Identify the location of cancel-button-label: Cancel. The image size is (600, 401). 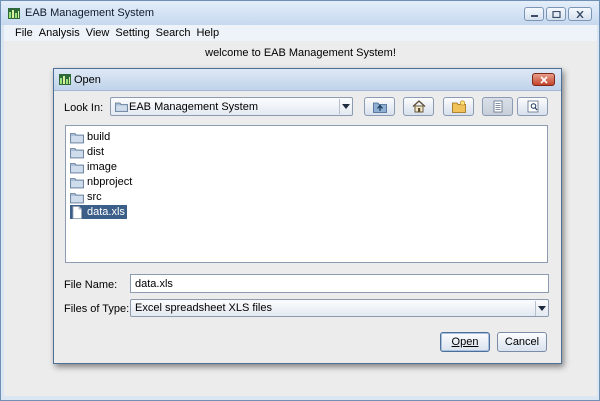
(522, 342).